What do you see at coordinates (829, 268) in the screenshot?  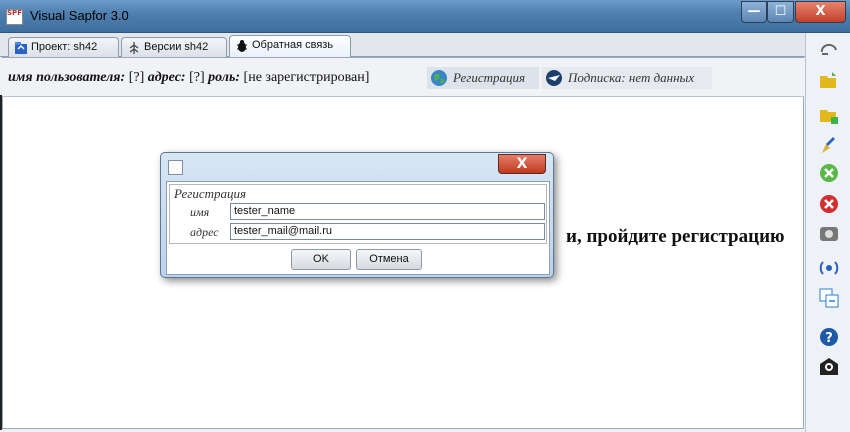 I see `signal-icon` at bounding box center [829, 268].